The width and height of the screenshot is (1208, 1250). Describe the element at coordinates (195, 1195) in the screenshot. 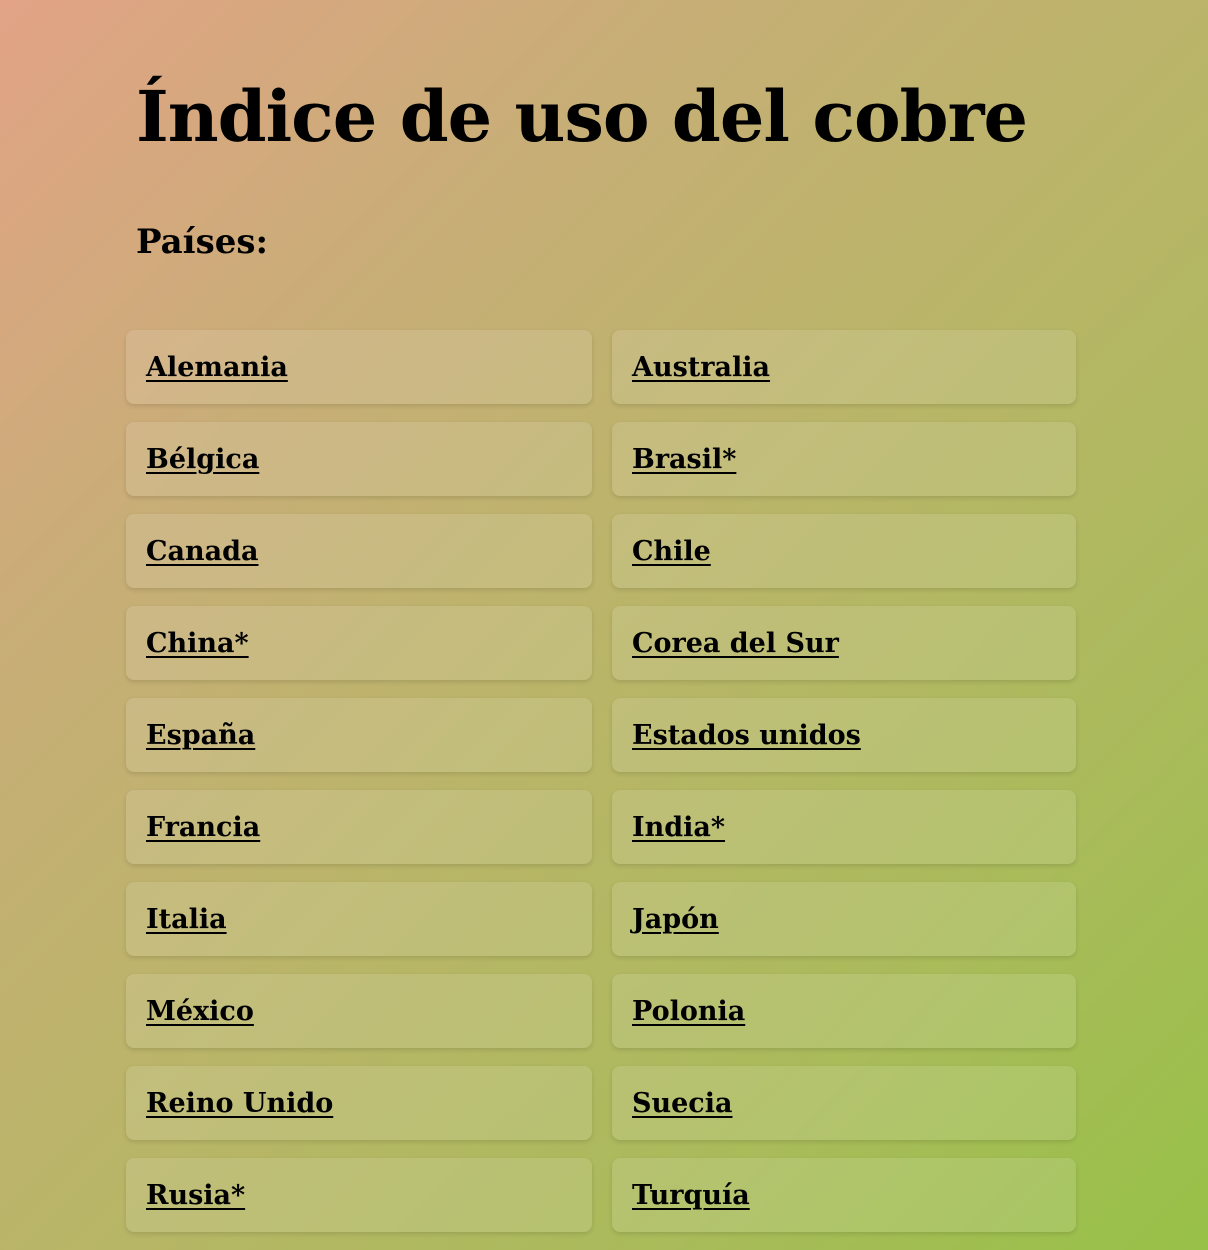

I see `country-link-rusia: Rusia*` at that location.